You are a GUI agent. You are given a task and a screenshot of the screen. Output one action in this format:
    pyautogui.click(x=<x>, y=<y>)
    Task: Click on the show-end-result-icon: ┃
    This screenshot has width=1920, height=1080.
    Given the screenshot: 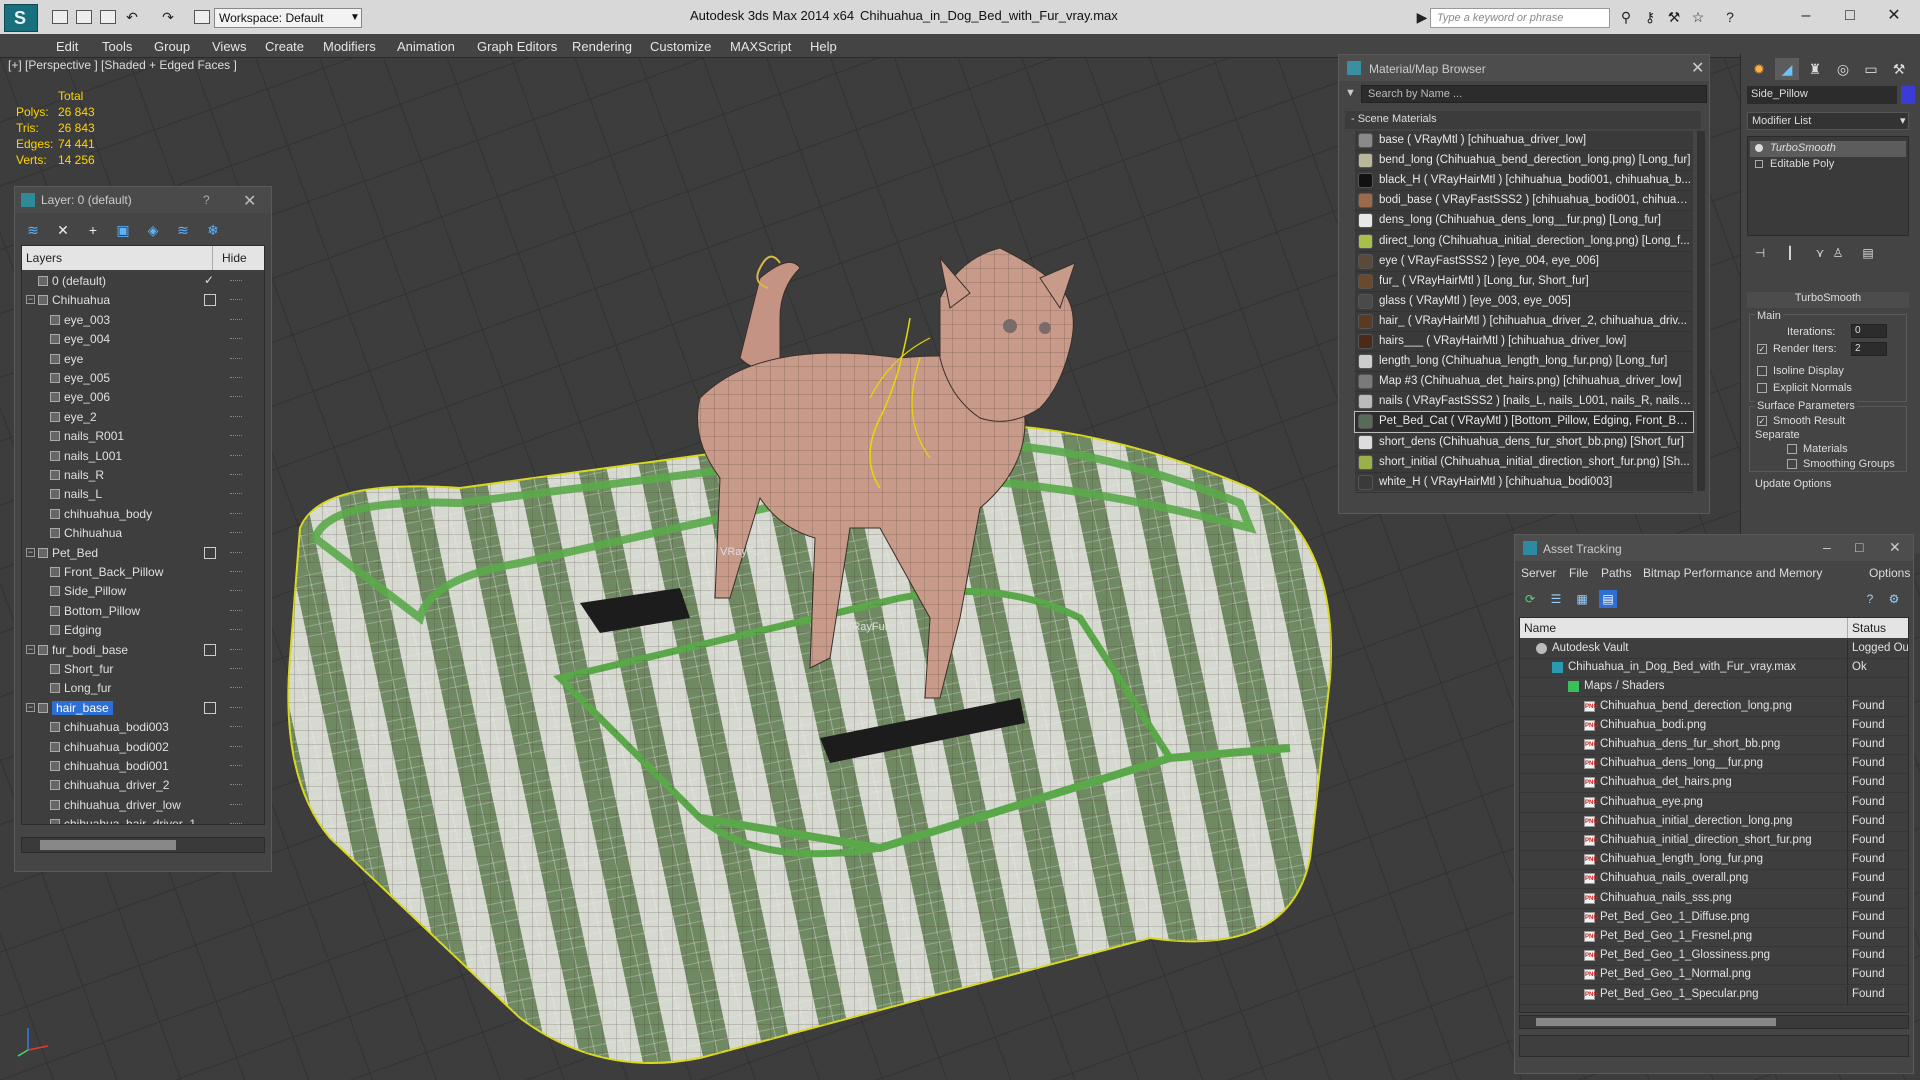 What is the action you would take?
    pyautogui.click(x=1790, y=253)
    